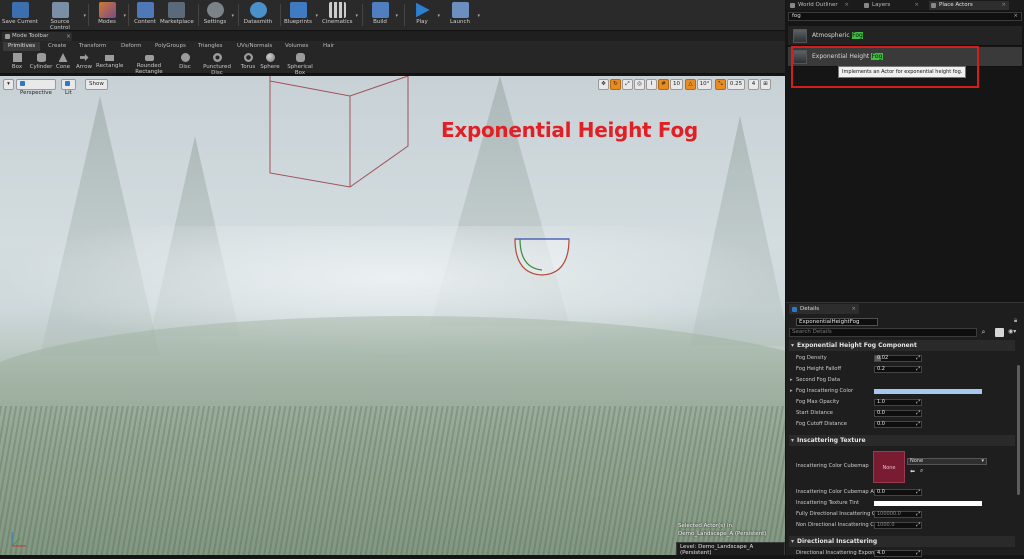  What do you see at coordinates (328, 46) in the screenshot?
I see `category-hair: Hair` at bounding box center [328, 46].